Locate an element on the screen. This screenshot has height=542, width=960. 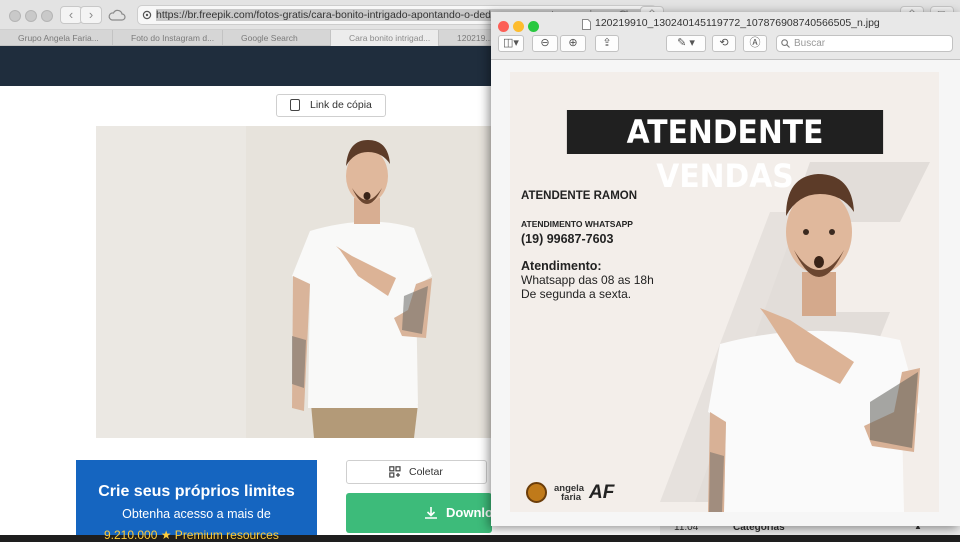
collection-icon is located at coordinates (395, 472).